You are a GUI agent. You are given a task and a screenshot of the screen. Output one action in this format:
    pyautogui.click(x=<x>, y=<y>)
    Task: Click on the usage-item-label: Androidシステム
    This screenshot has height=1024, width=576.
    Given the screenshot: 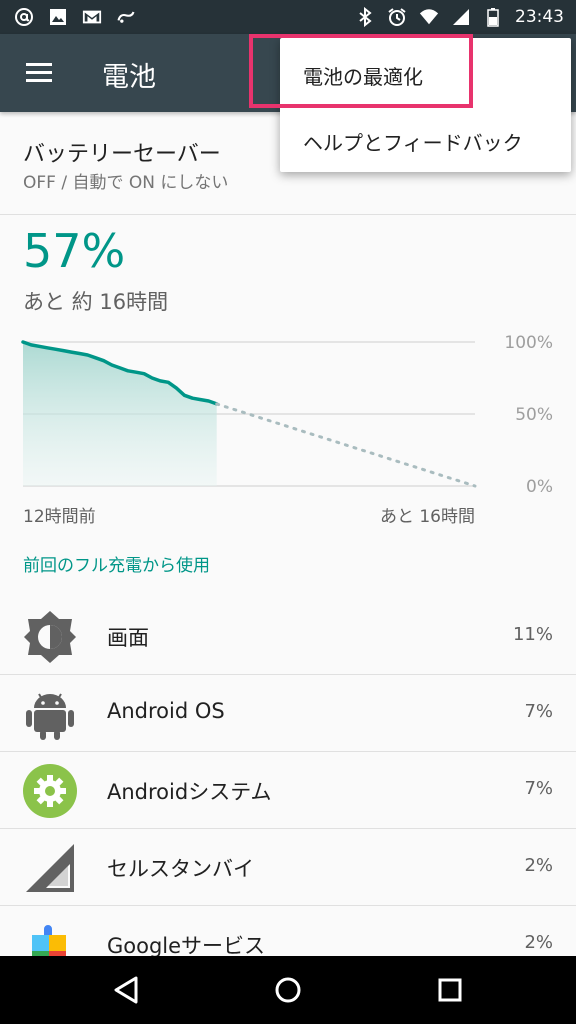 What is the action you would take?
    pyautogui.click(x=189, y=792)
    